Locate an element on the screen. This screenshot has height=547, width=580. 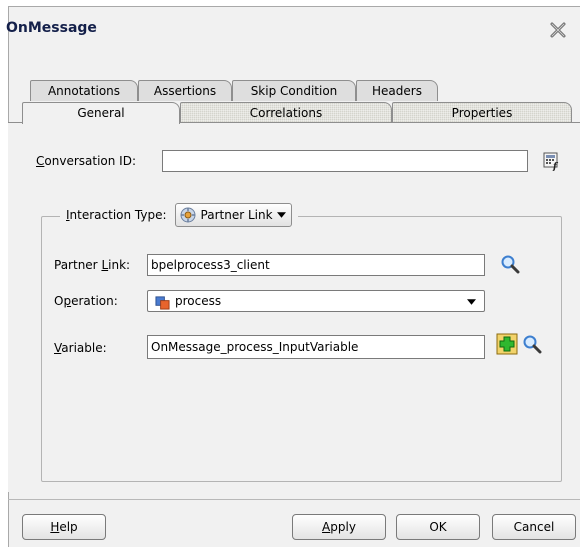
tab-label: Assertions is located at coordinates (185, 91).